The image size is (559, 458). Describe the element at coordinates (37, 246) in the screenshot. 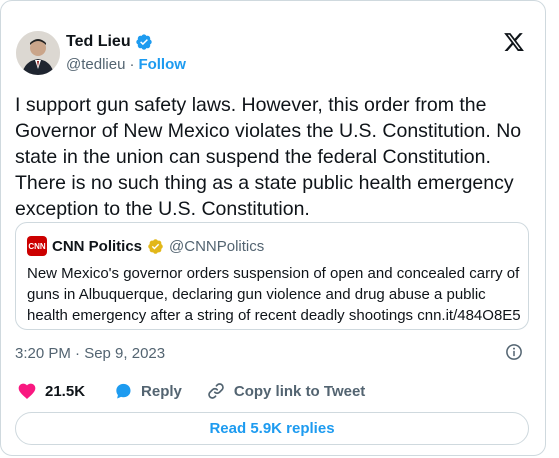

I see `cnn-logo-icon: CNN` at that location.